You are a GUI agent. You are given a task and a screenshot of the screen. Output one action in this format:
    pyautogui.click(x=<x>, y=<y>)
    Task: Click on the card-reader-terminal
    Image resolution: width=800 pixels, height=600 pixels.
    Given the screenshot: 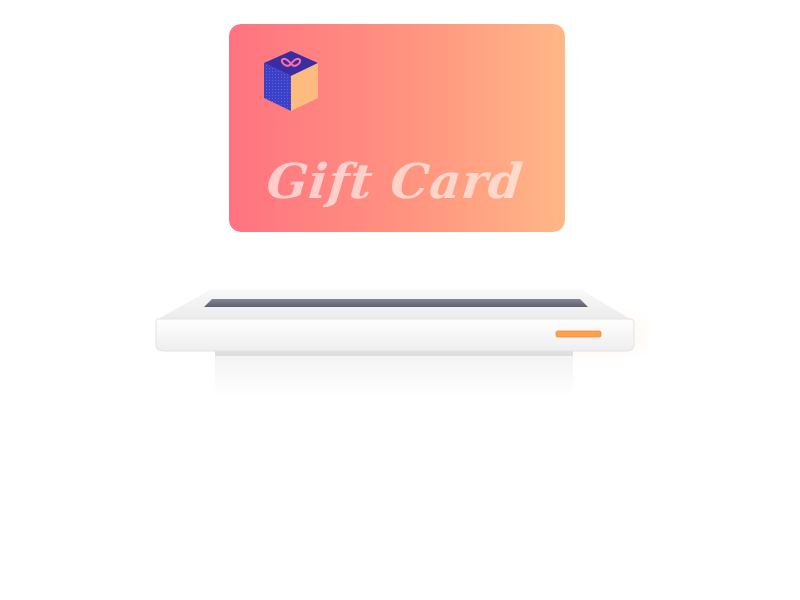 What is the action you would take?
    pyautogui.click(x=395, y=344)
    